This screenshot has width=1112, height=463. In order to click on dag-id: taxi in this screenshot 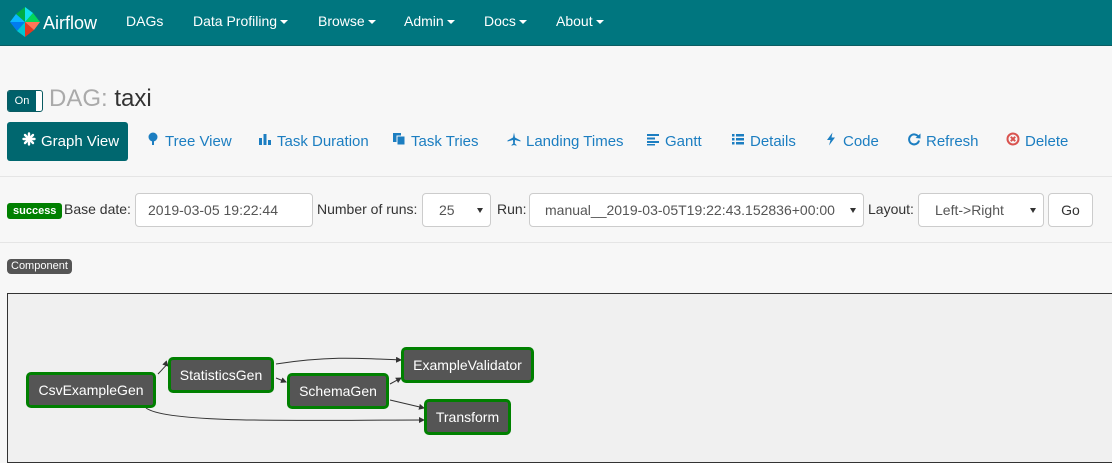, I will do `click(133, 98)`.